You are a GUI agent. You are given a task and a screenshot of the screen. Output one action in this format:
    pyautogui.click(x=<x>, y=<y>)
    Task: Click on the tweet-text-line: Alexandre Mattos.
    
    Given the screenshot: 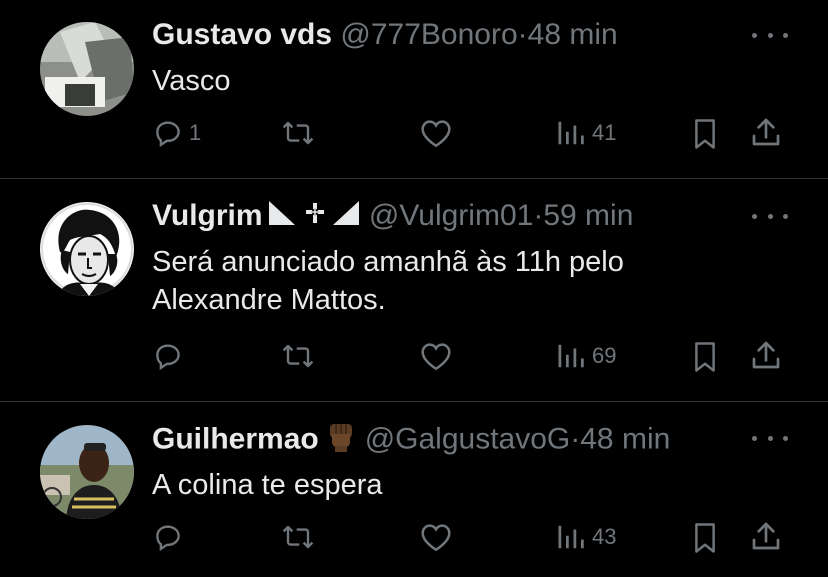 What is the action you would take?
    pyautogui.click(x=269, y=300)
    